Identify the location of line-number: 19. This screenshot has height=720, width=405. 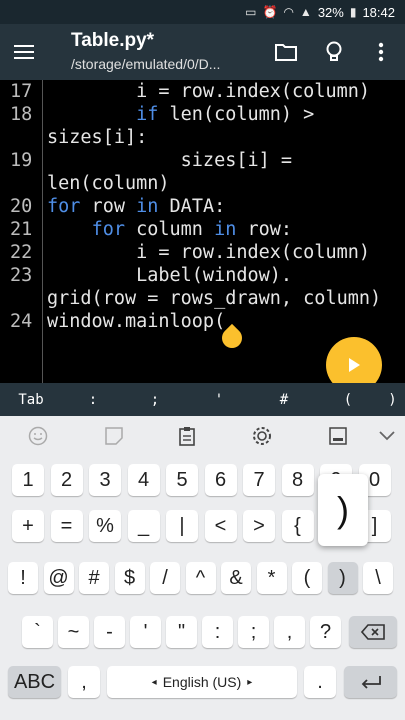
(21, 160).